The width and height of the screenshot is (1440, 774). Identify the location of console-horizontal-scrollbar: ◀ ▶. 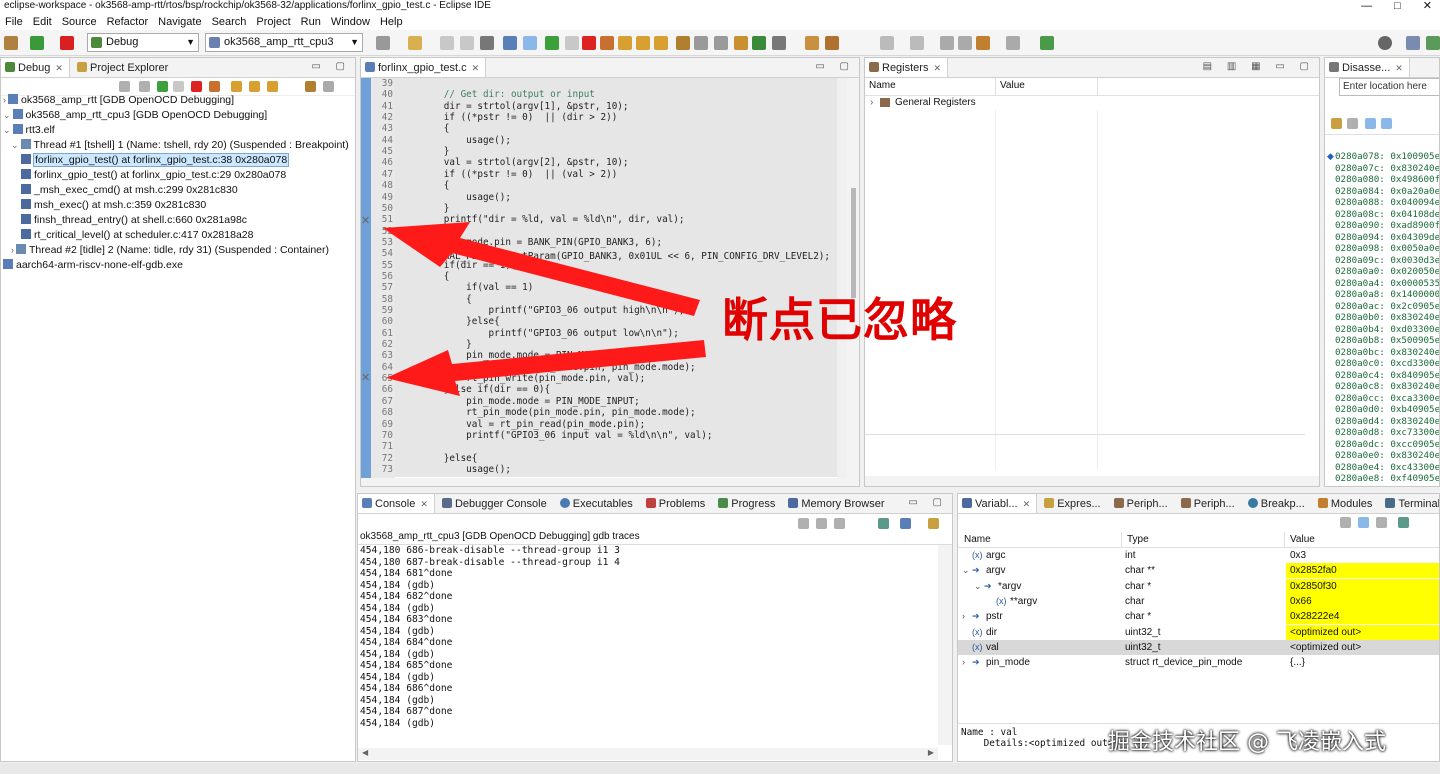
(648, 754).